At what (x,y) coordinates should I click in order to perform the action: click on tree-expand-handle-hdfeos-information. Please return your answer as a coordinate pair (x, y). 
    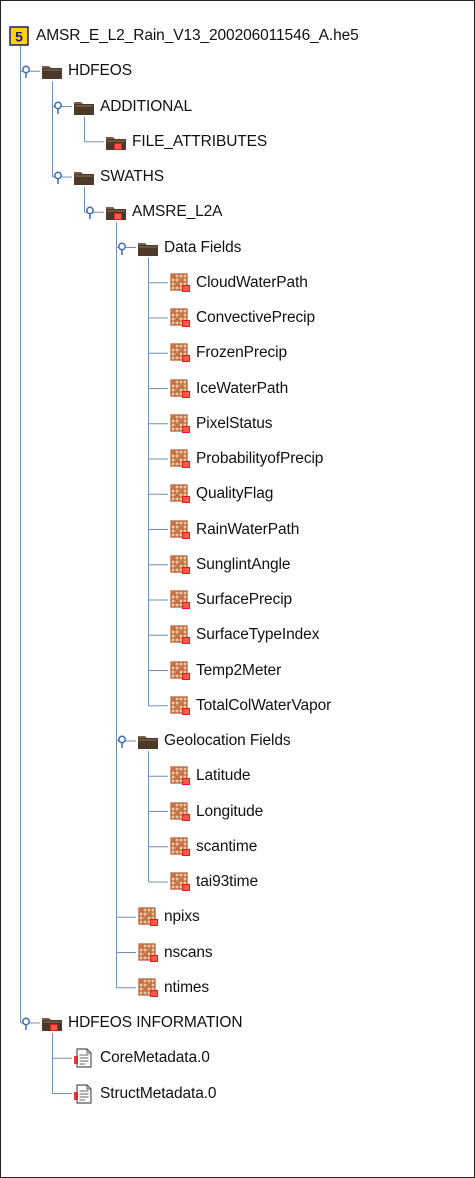
    Looking at the image, I should click on (26, 1024).